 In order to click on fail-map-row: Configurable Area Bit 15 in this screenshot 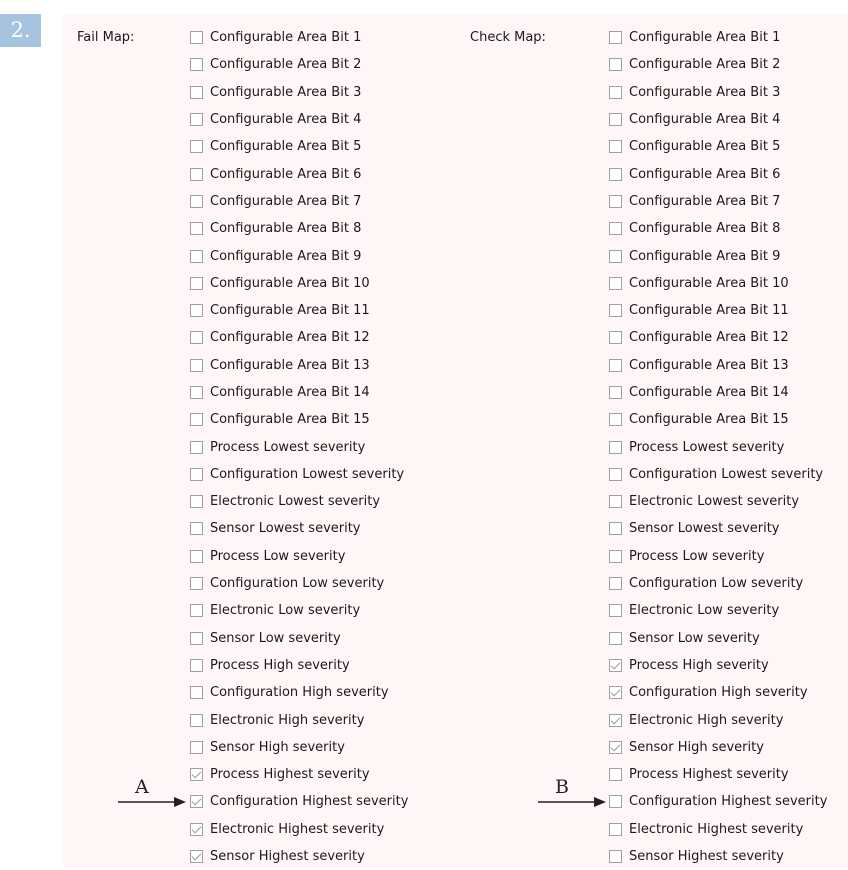, I will do `click(299, 419)`.